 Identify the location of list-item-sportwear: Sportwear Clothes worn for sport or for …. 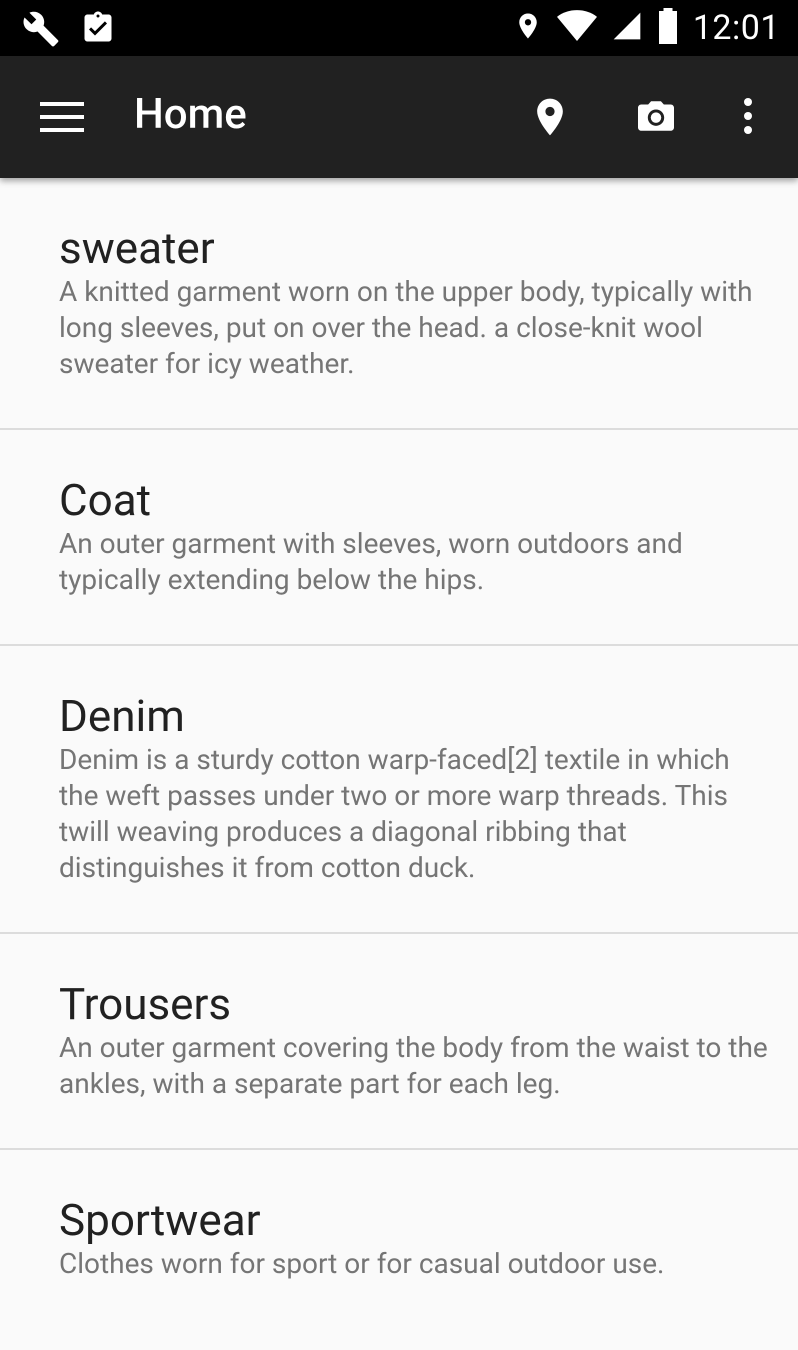
(399, 1250).